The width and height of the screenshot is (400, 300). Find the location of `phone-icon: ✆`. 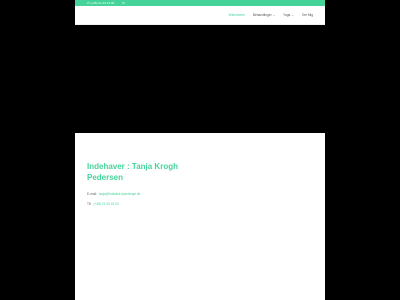

phone-icon: ✆ is located at coordinates (88, 3).